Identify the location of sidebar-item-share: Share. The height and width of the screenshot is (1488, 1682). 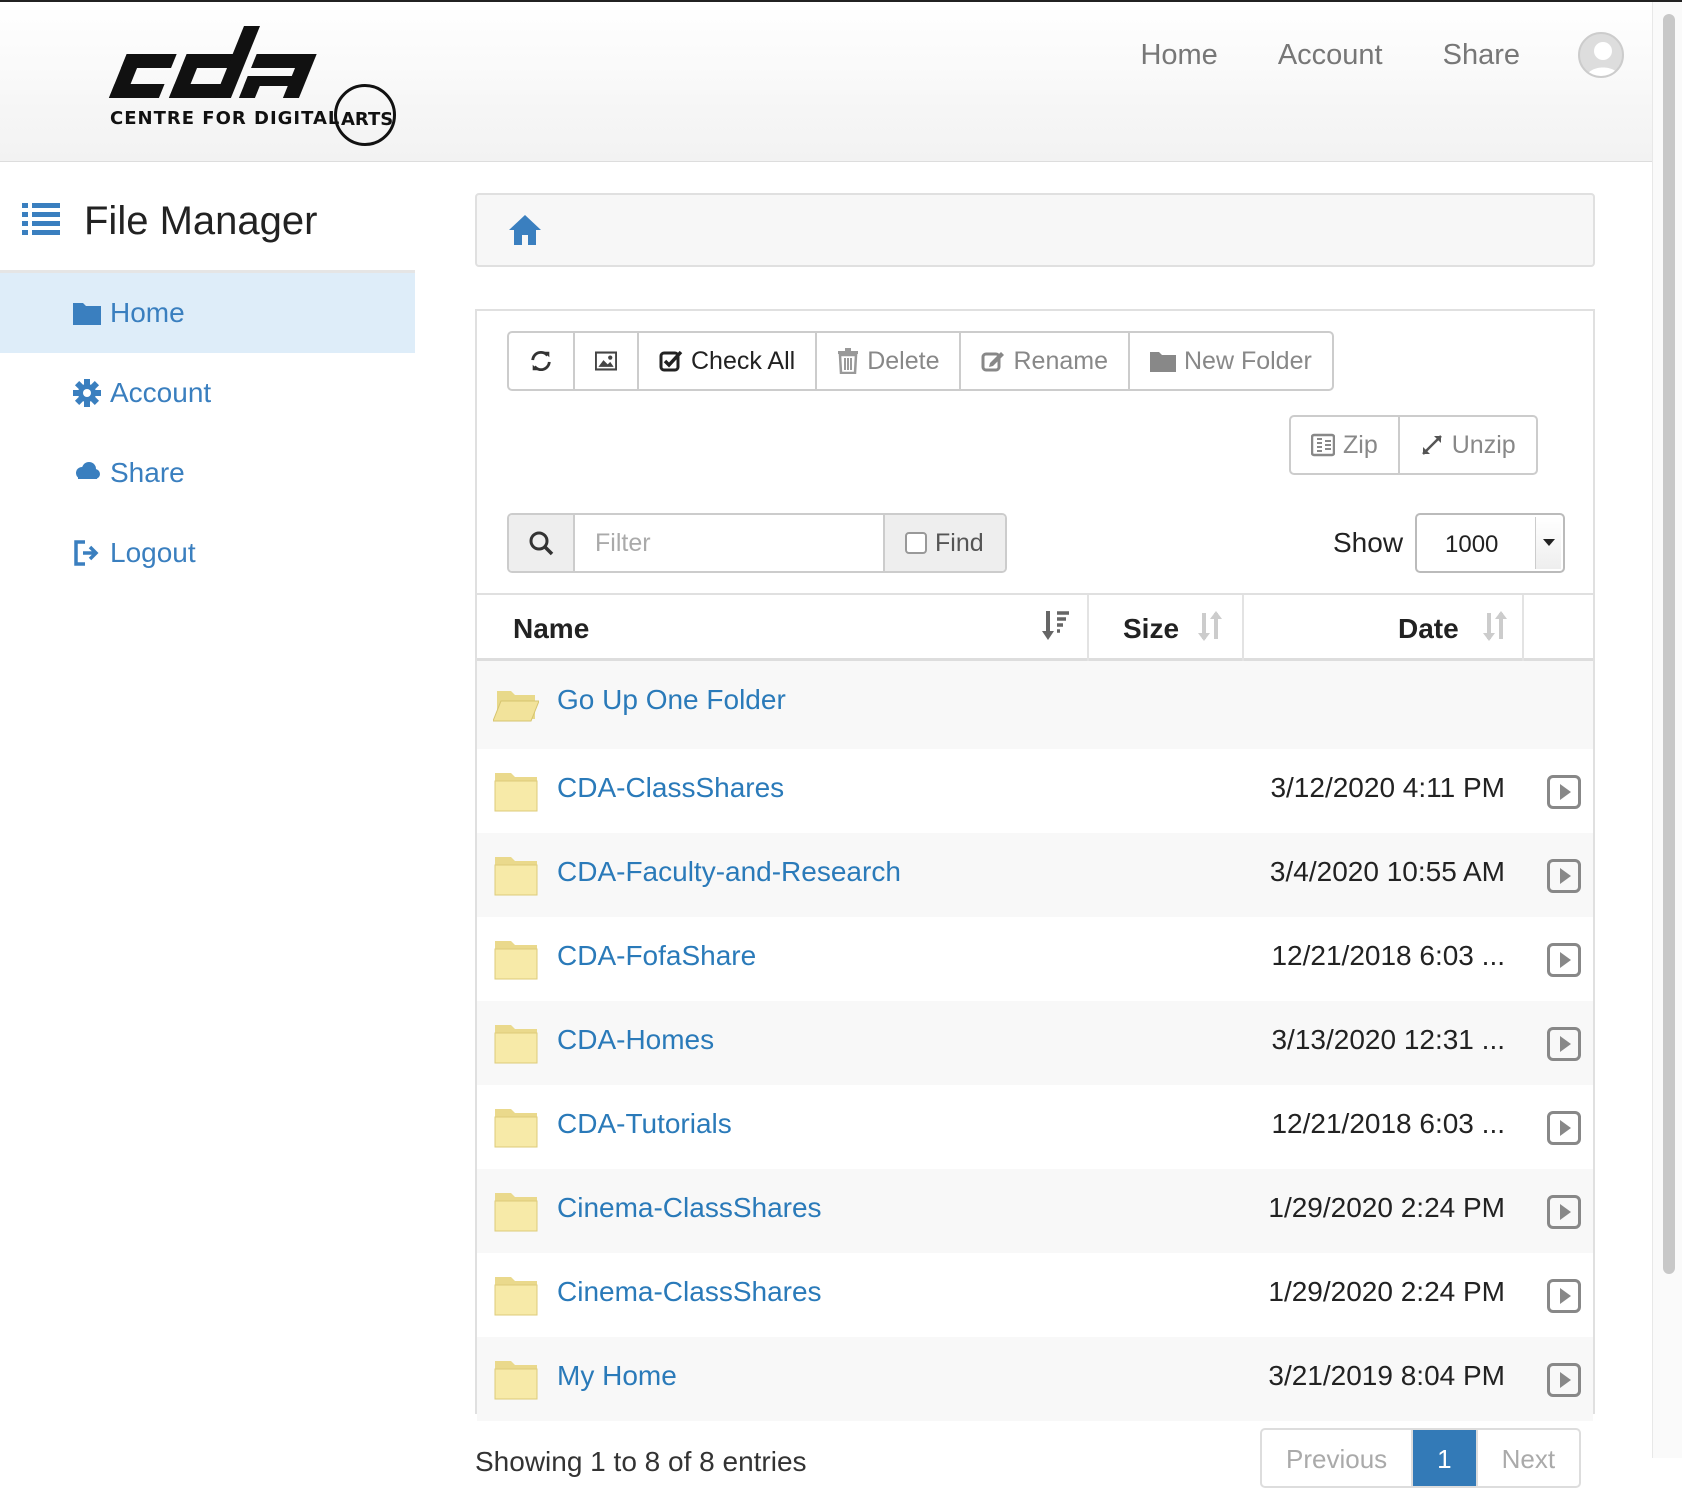
(207, 473).